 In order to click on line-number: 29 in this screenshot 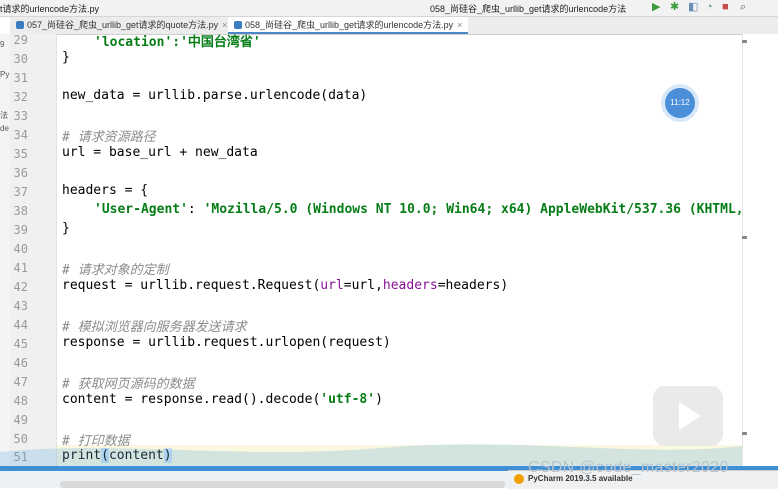, I will do `click(20, 40)`.